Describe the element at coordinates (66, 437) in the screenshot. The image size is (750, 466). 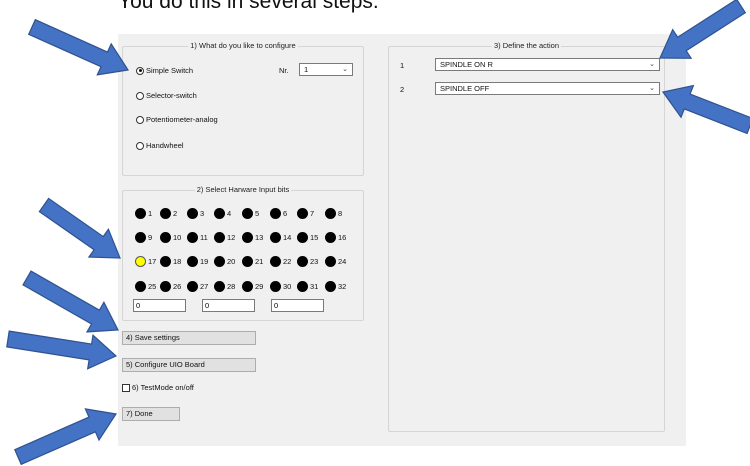
I see `arrow-to-done-icon` at that location.